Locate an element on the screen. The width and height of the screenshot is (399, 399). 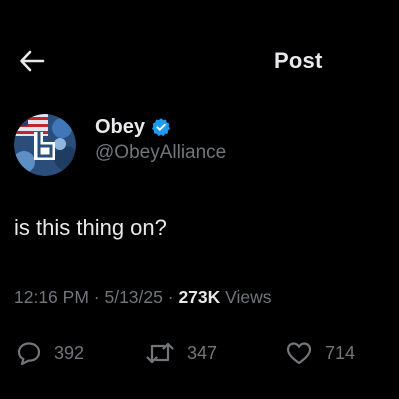
views-count: 273K is located at coordinates (202, 297).